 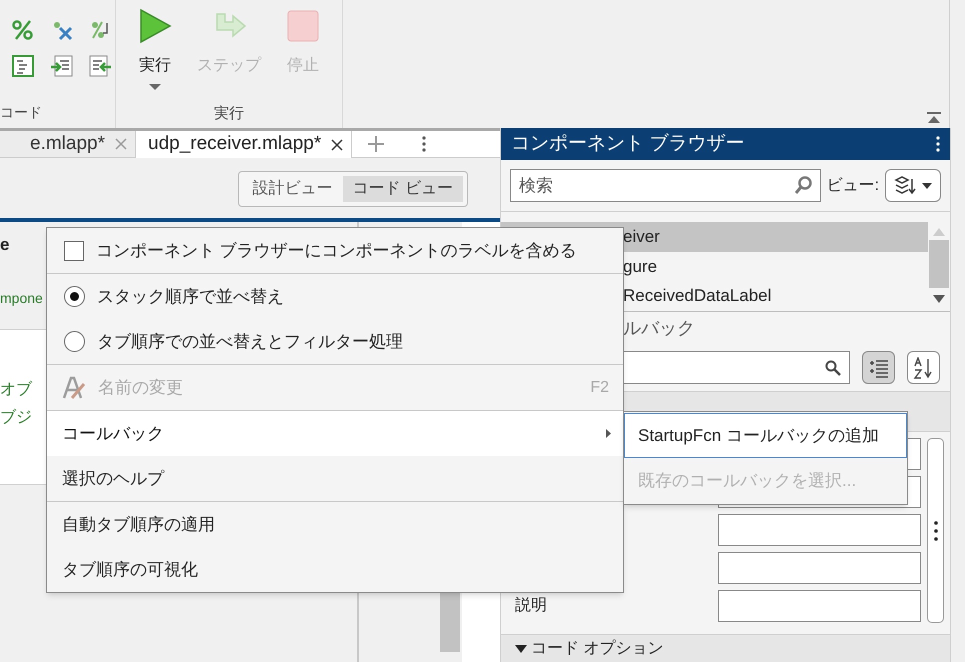 What do you see at coordinates (23, 30) in the screenshot?
I see `percent-icon` at bounding box center [23, 30].